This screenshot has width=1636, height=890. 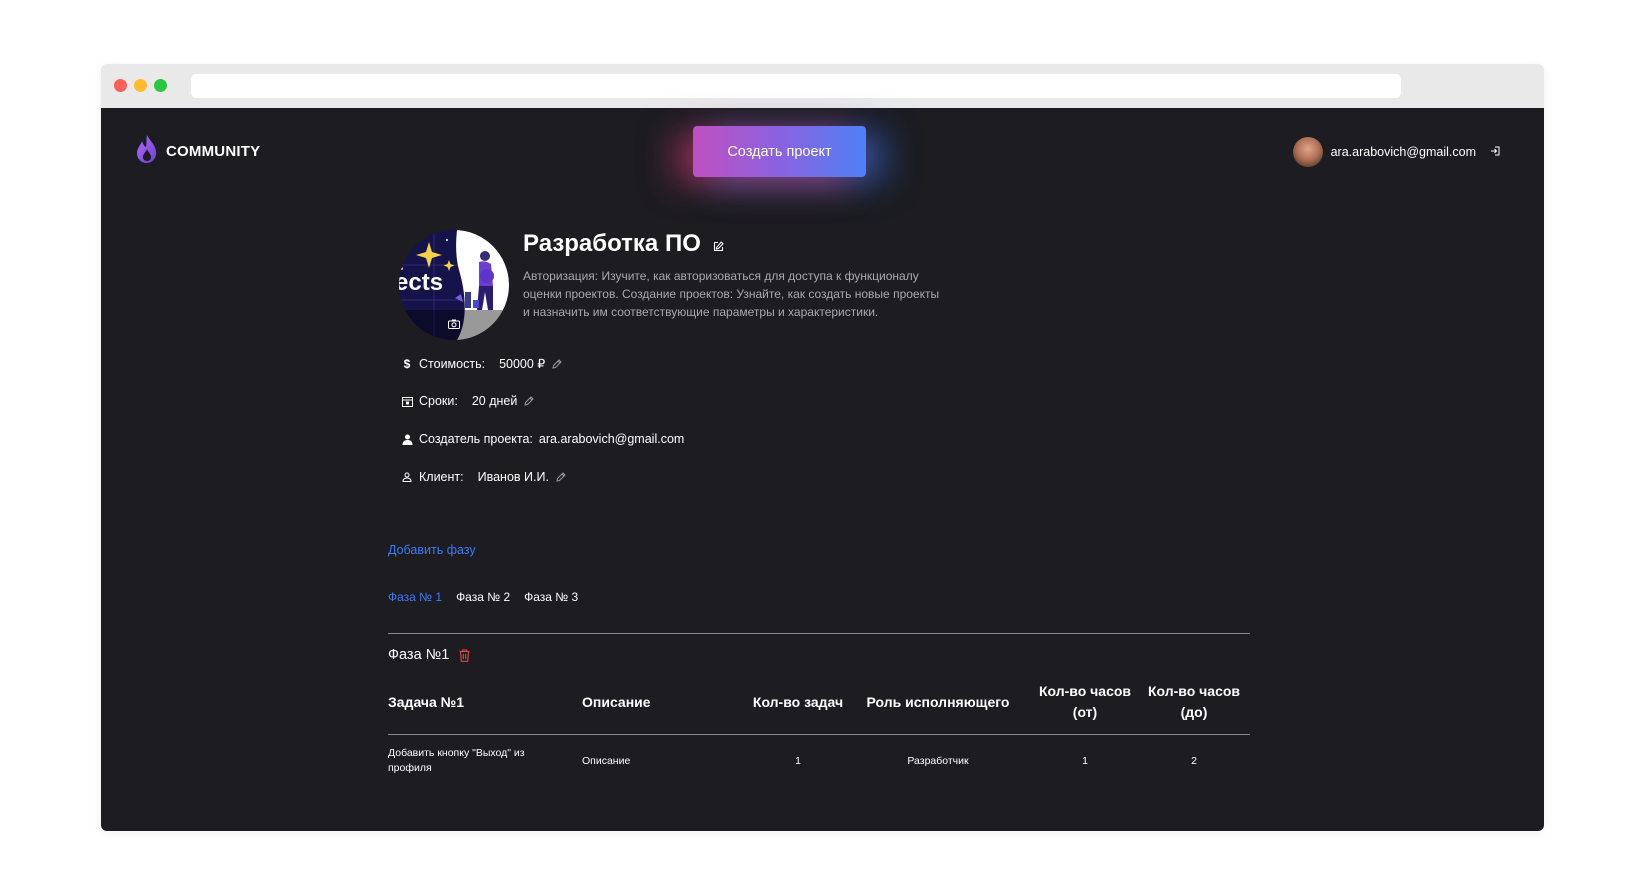 What do you see at coordinates (432, 550) in the screenshot?
I see `add-phase-link: Добавить фазу` at bounding box center [432, 550].